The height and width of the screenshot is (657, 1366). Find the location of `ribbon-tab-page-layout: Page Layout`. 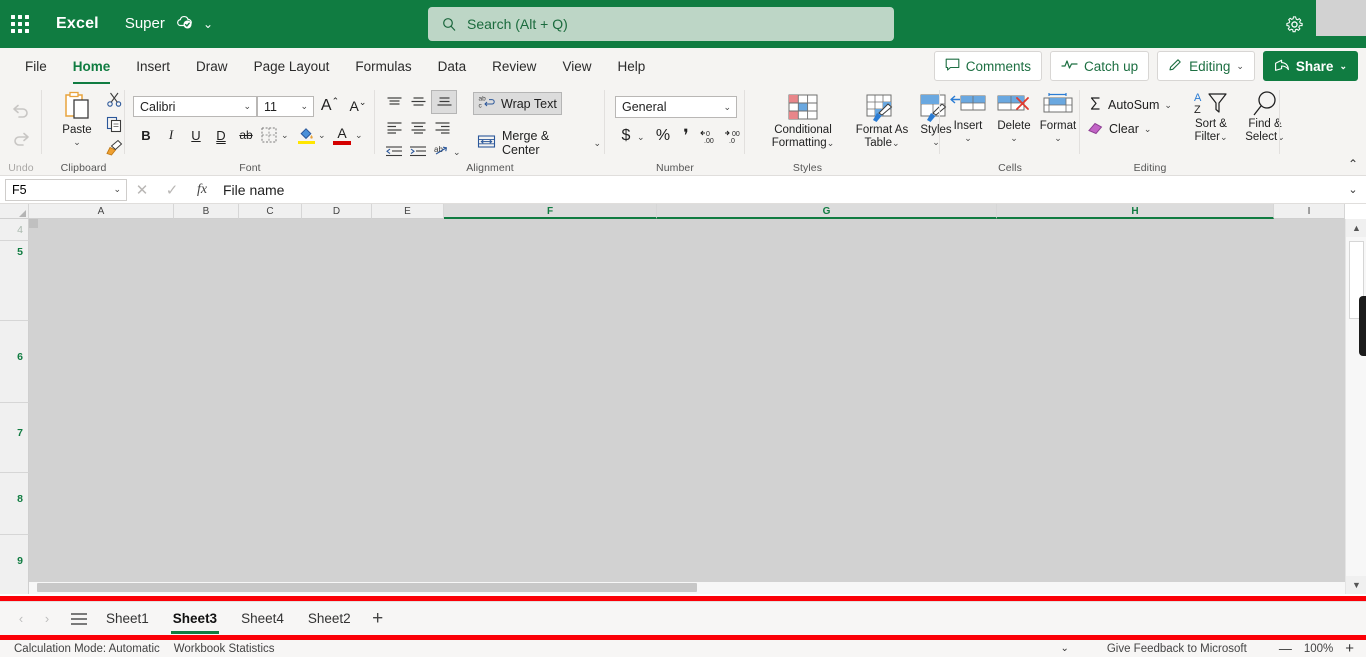

ribbon-tab-page-layout: Page Layout is located at coordinates (292, 67).